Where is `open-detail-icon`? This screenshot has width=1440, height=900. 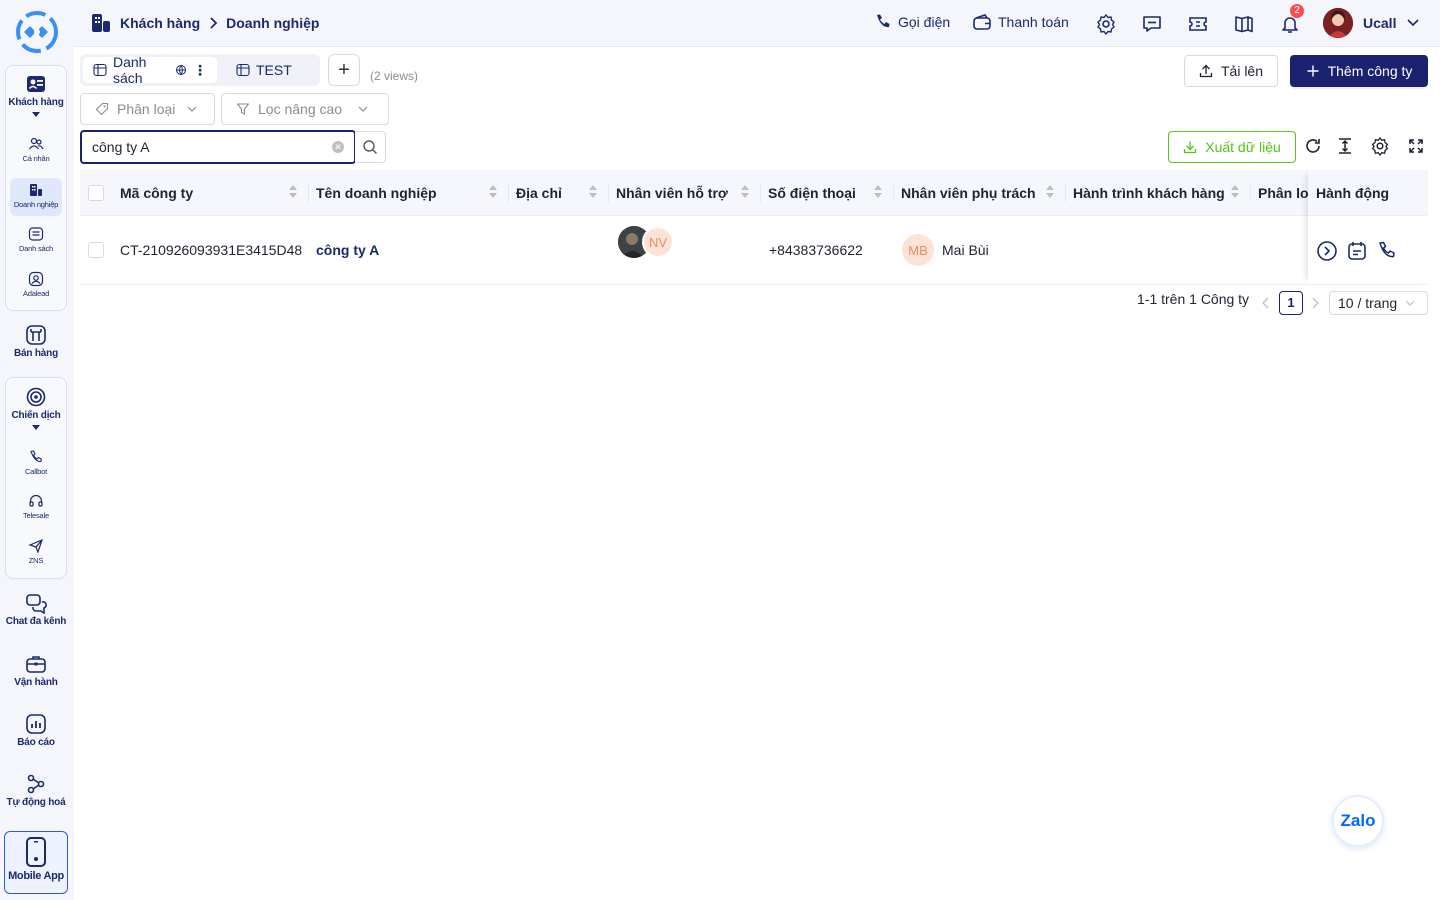
open-detail-icon is located at coordinates (1327, 251).